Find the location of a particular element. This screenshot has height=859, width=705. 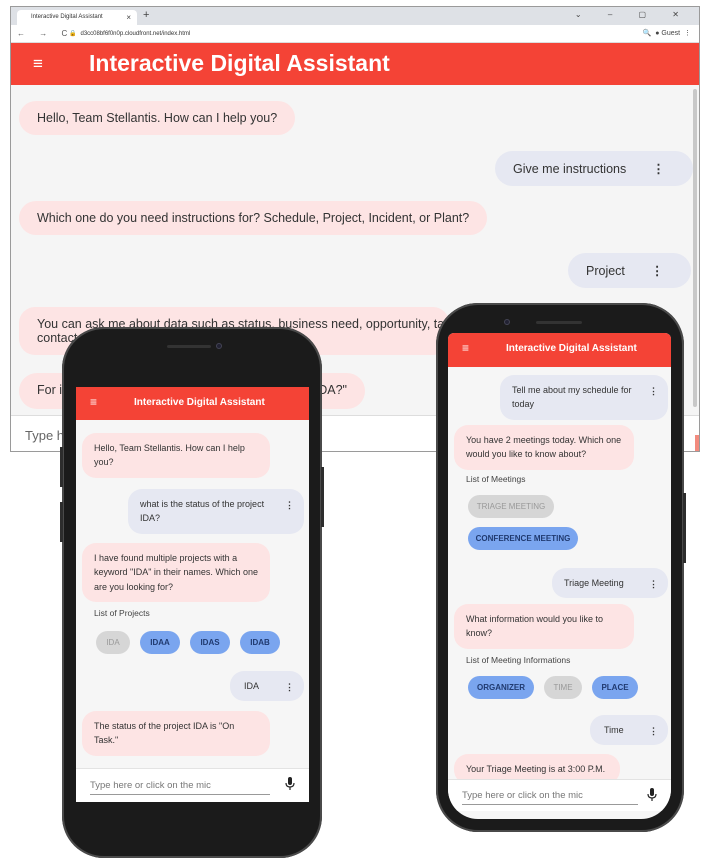

mic-button-edge is located at coordinates (697, 443).